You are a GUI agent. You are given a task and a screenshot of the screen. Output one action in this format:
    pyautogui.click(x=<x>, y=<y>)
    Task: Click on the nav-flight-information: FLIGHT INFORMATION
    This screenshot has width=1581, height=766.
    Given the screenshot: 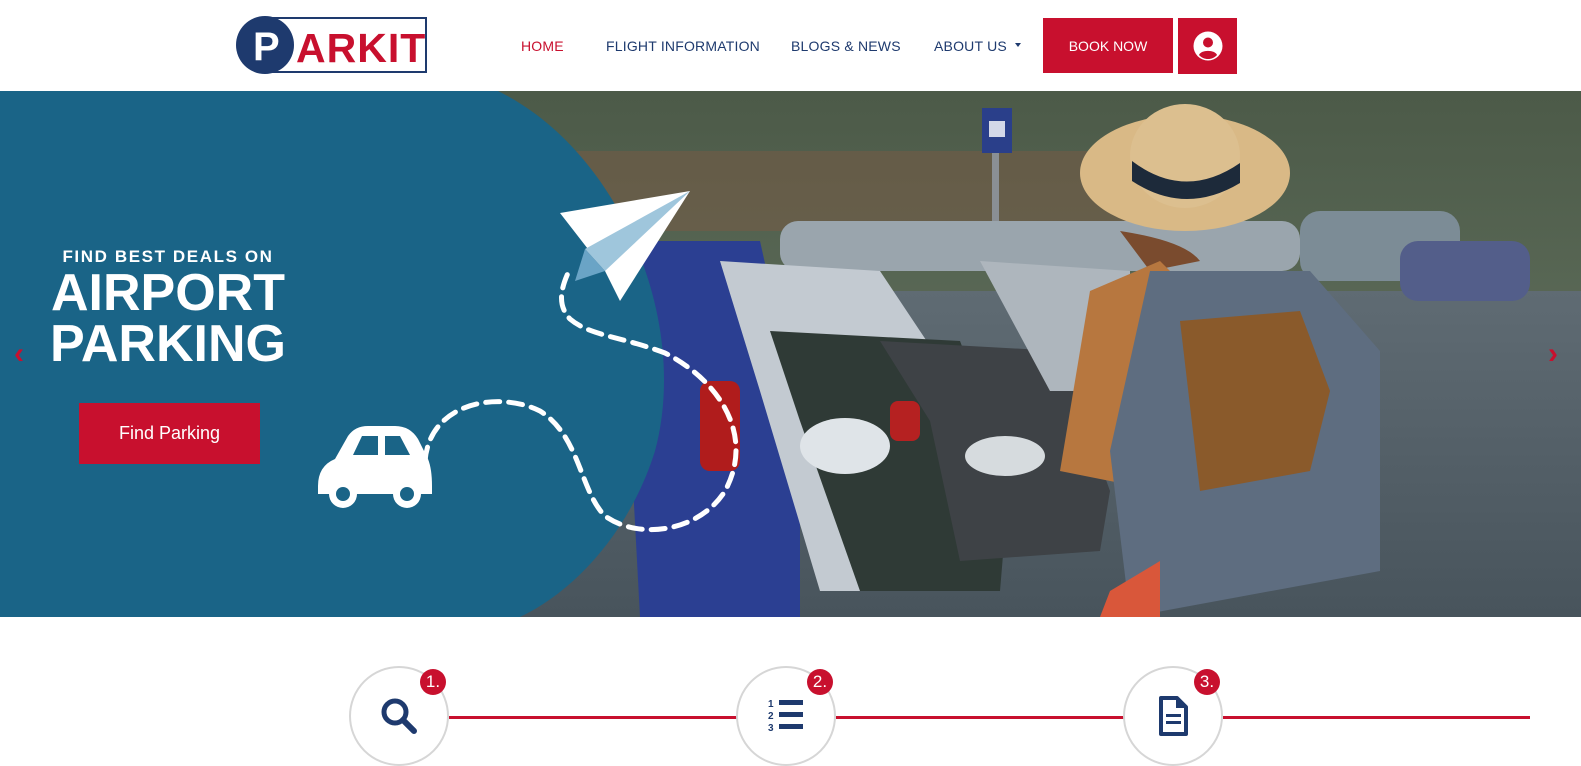 What is the action you would take?
    pyautogui.click(x=683, y=46)
    